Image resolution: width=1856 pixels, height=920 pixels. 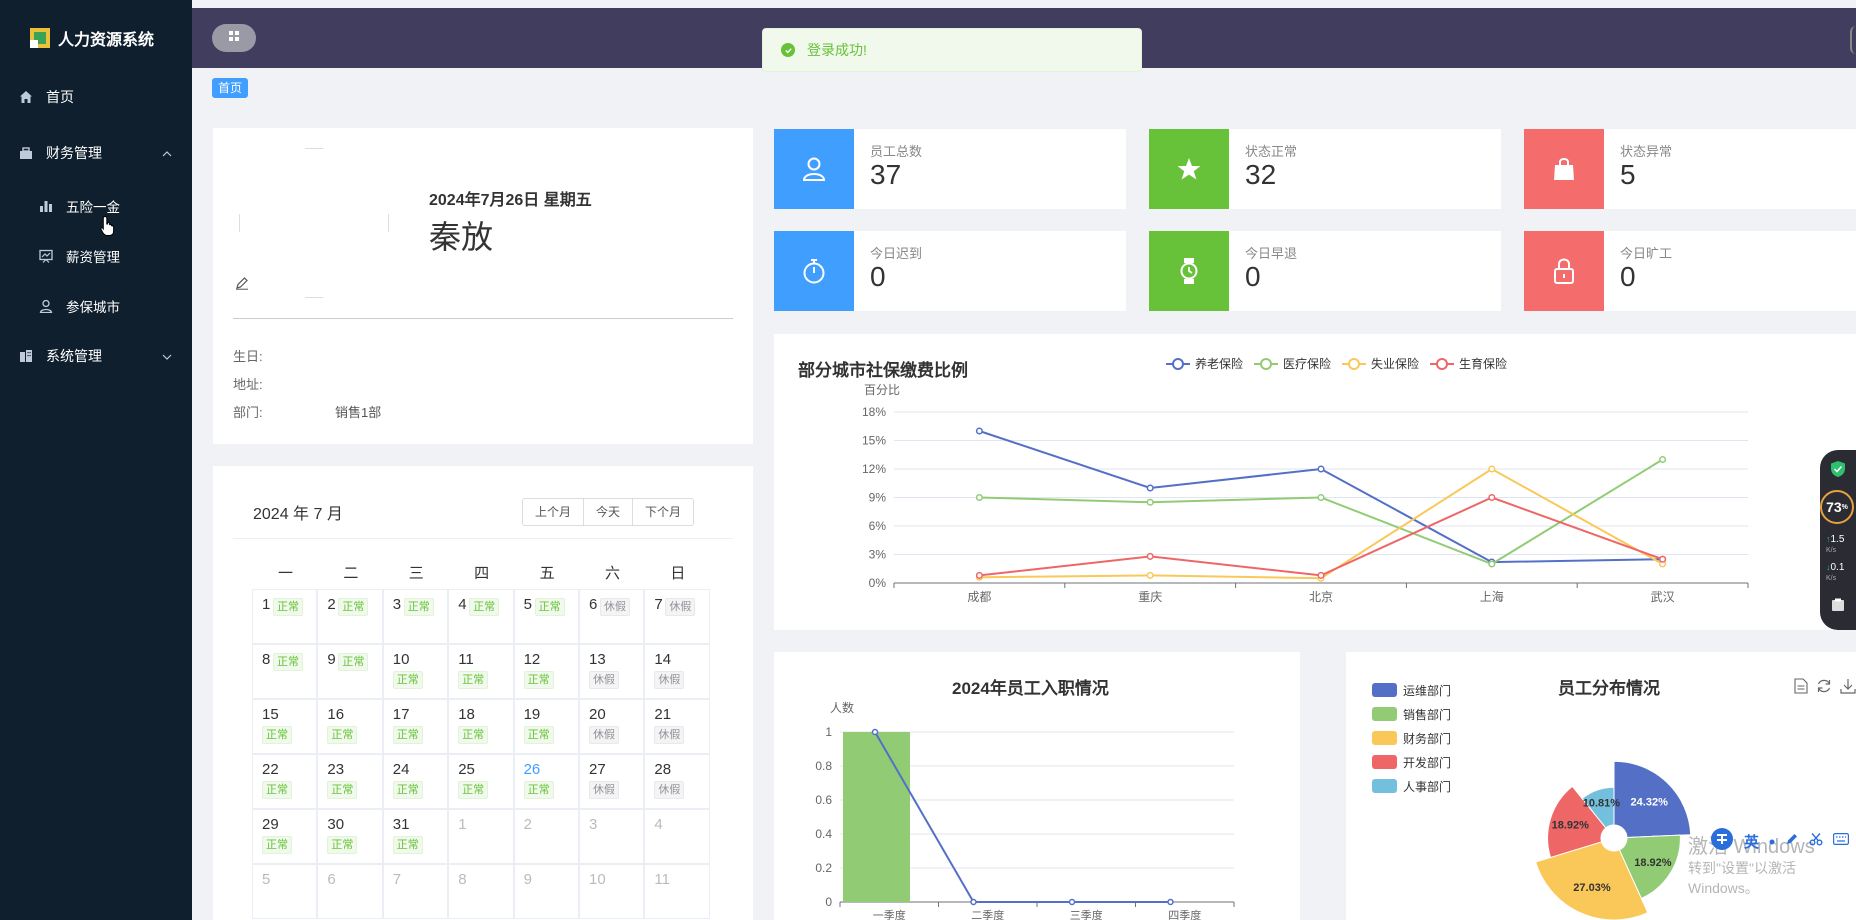 What do you see at coordinates (1592, 888) in the screenshot?
I see `slice-label: 27.03%` at bounding box center [1592, 888].